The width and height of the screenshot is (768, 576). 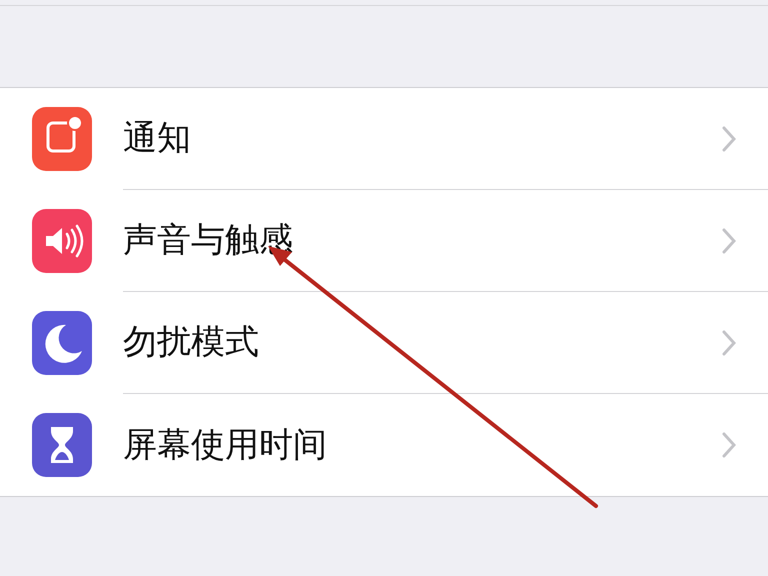 What do you see at coordinates (422, 138) in the screenshot?
I see `setting-label: 通知` at bounding box center [422, 138].